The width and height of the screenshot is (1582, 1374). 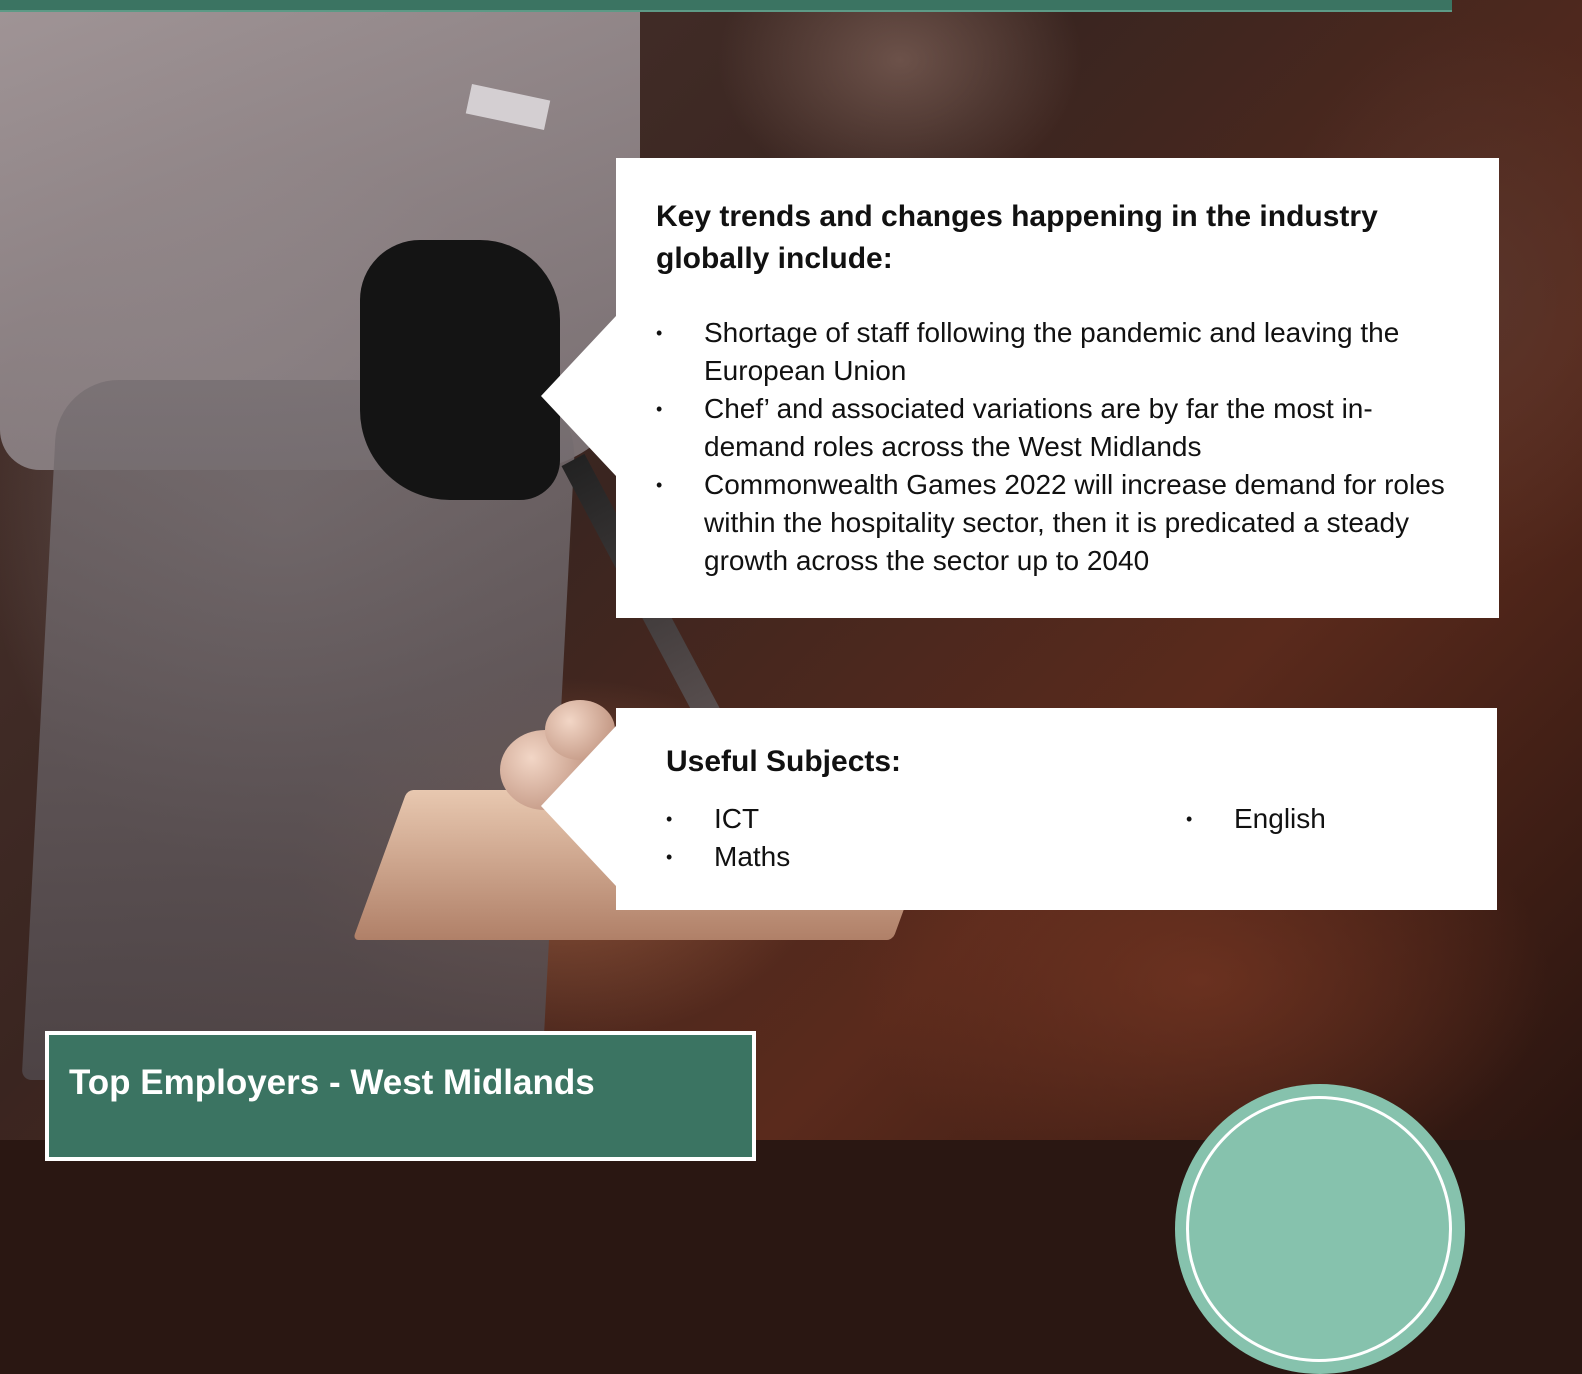 What do you see at coordinates (332, 1082) in the screenshot?
I see `top-employers-heading: Top Employers - West Midlands` at bounding box center [332, 1082].